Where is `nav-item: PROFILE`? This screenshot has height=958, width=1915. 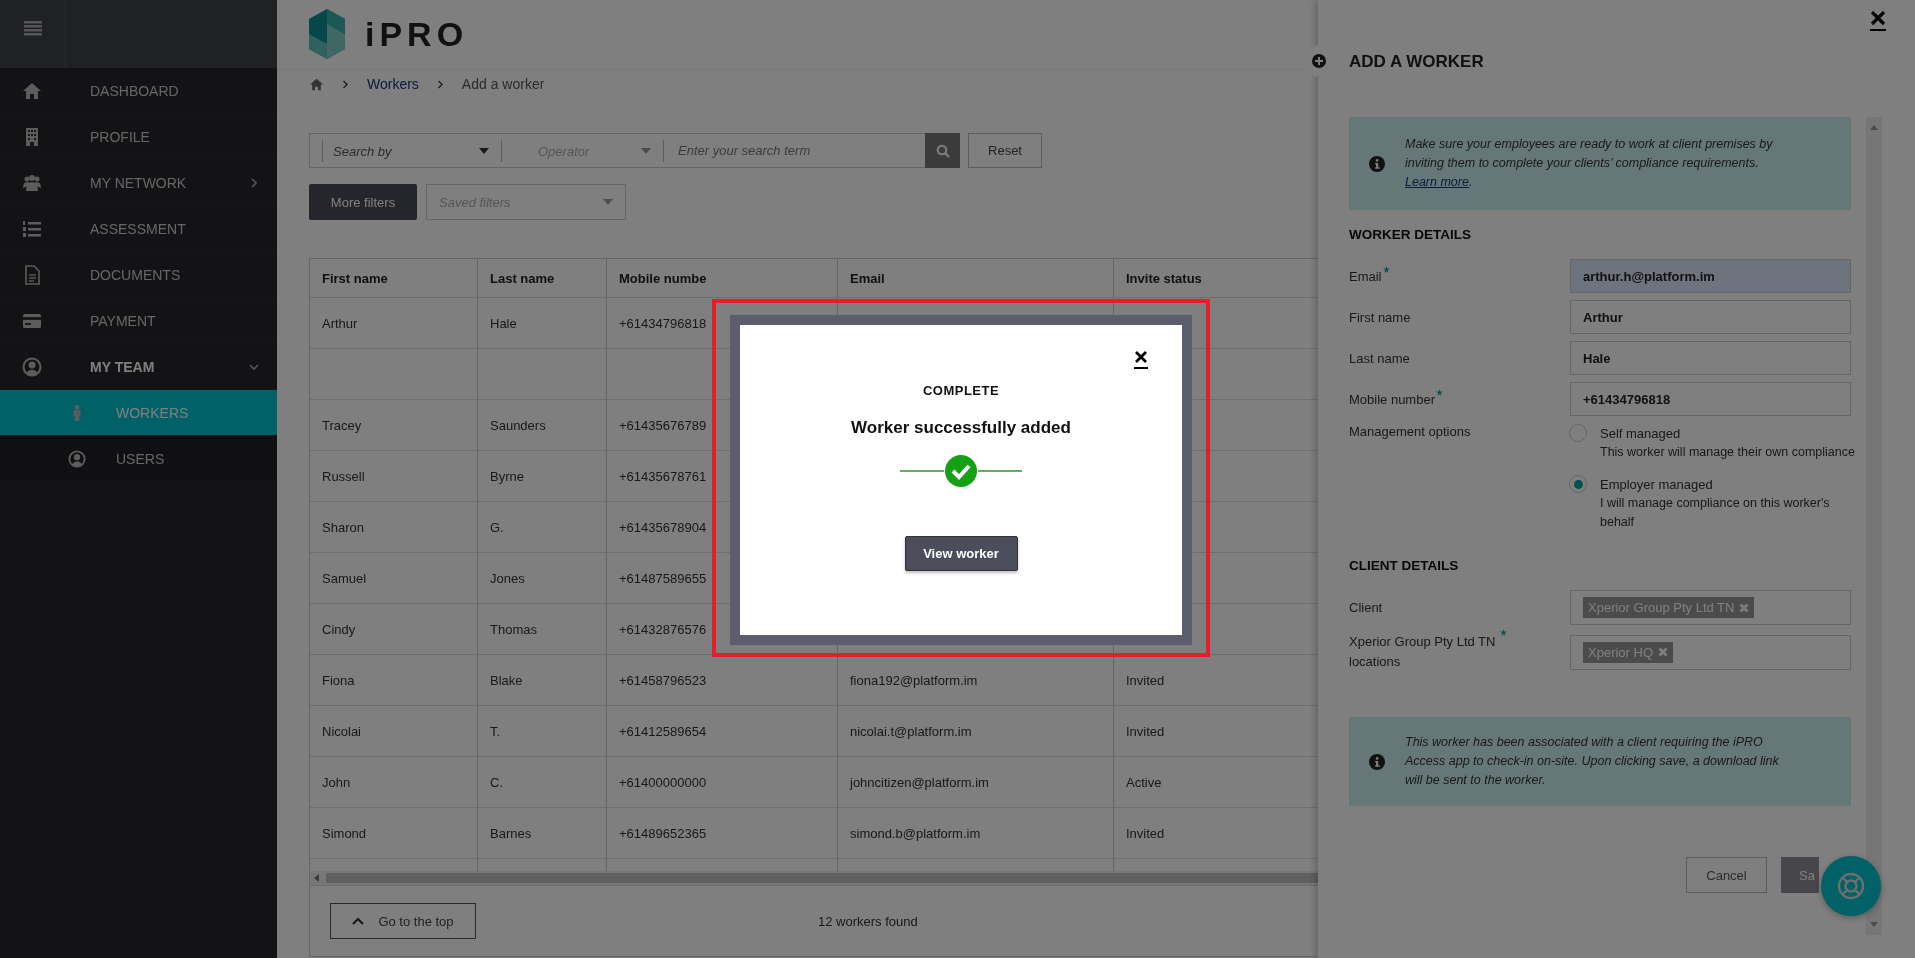
nav-item: PROFILE is located at coordinates (138, 137).